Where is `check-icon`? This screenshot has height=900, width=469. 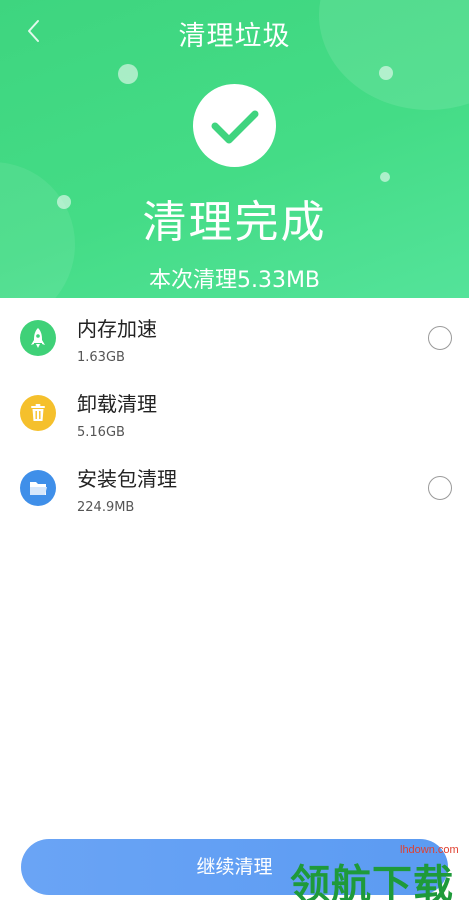 check-icon is located at coordinates (235, 127).